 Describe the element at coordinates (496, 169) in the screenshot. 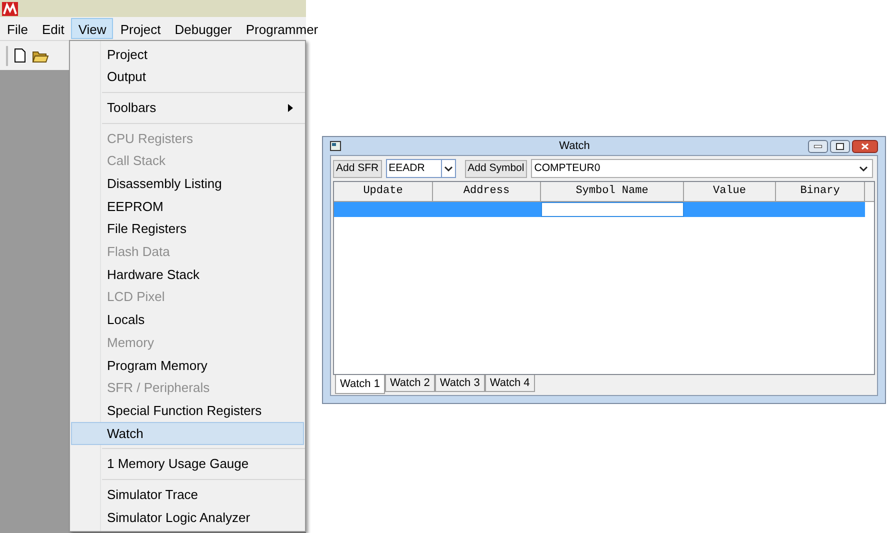

I see `add-symbol-button: Add Symbol` at that location.